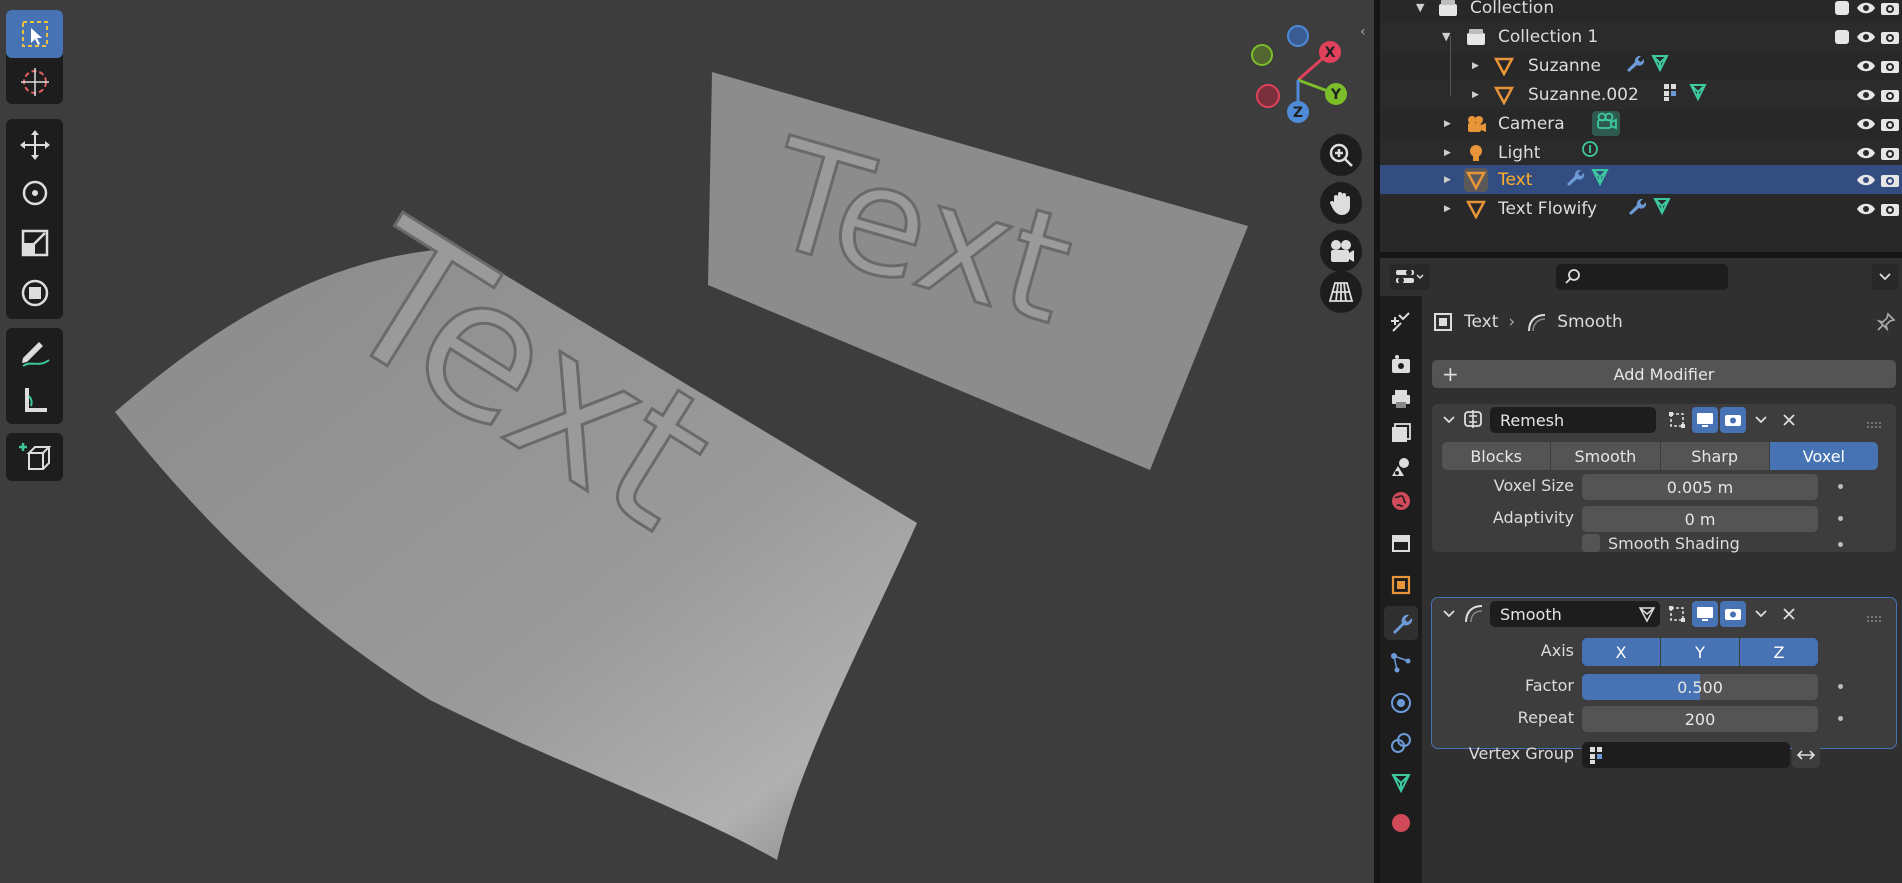  Describe the element at coordinates (1641, 11) in the screenshot. I see `outliner-row-collection: ▼ Collection` at that location.